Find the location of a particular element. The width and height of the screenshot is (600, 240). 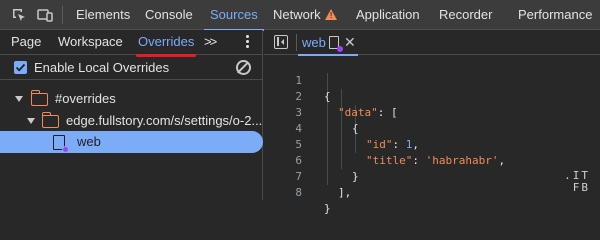

toggle-navigator-icon is located at coordinates (281, 42).